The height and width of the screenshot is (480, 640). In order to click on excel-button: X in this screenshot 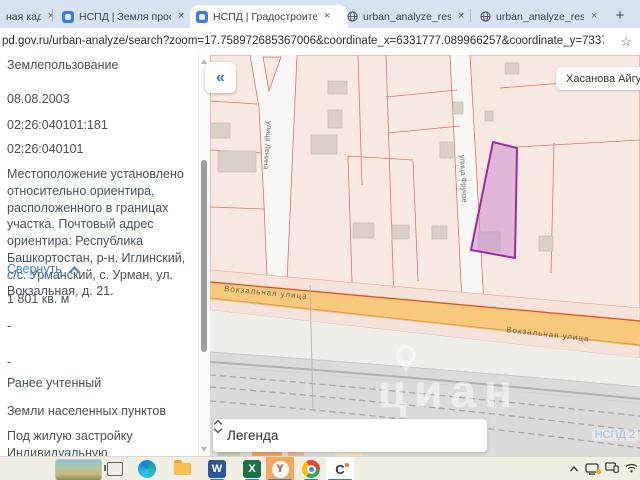, I will do `click(252, 468)`.